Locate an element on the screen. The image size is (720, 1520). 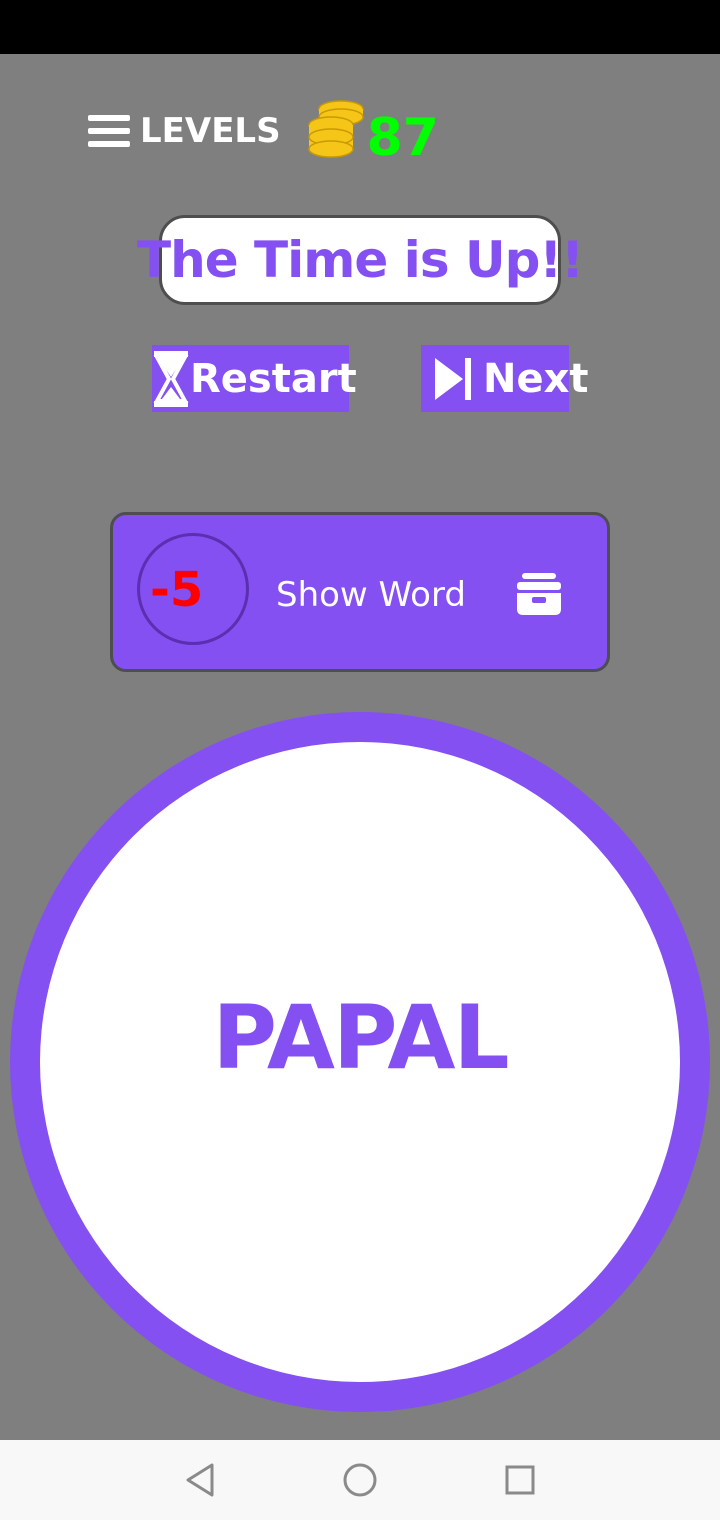
hamburger-menu-icon is located at coordinates (109, 131).